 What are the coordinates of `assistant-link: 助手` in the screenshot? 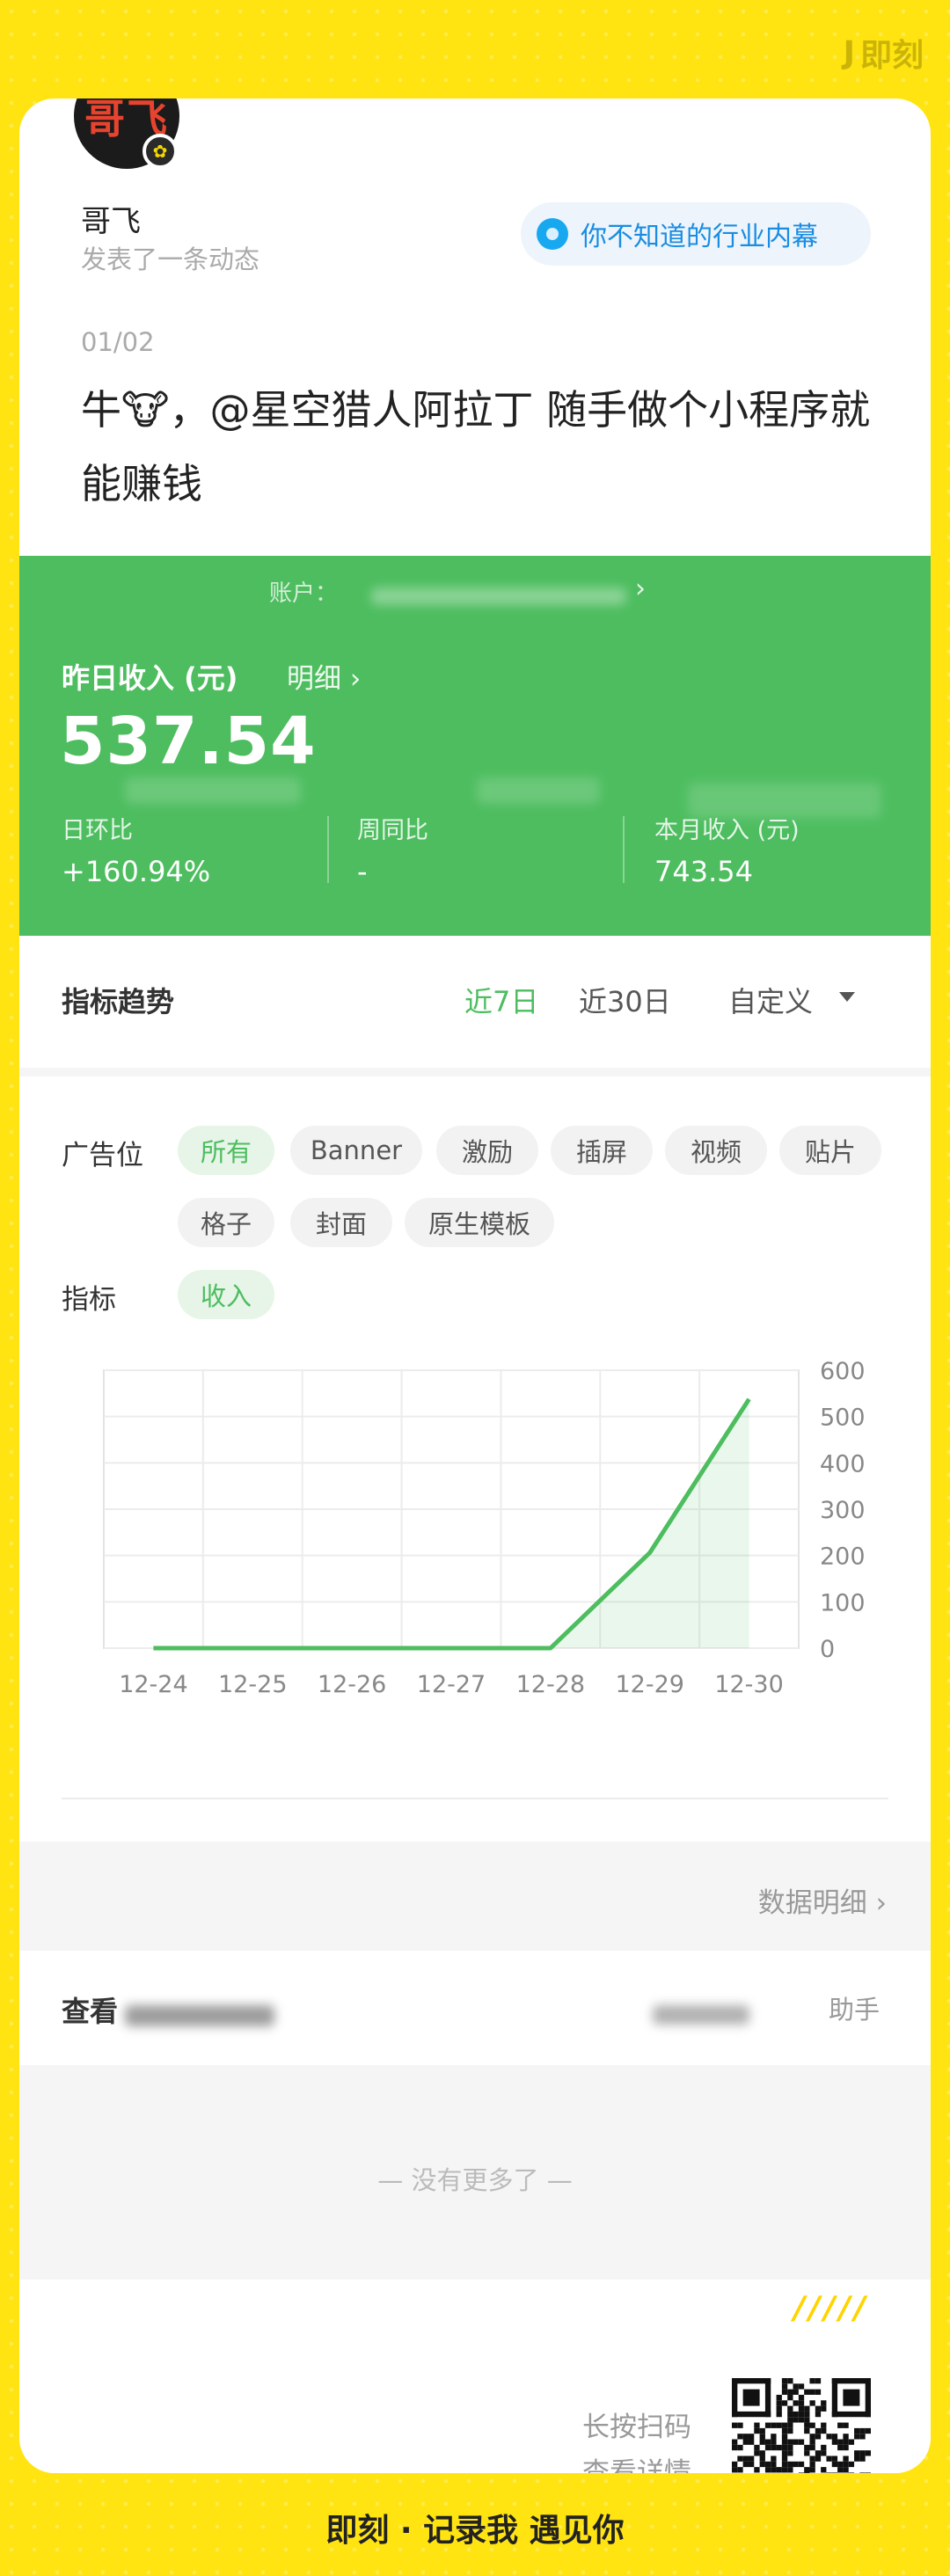 It's located at (854, 2007).